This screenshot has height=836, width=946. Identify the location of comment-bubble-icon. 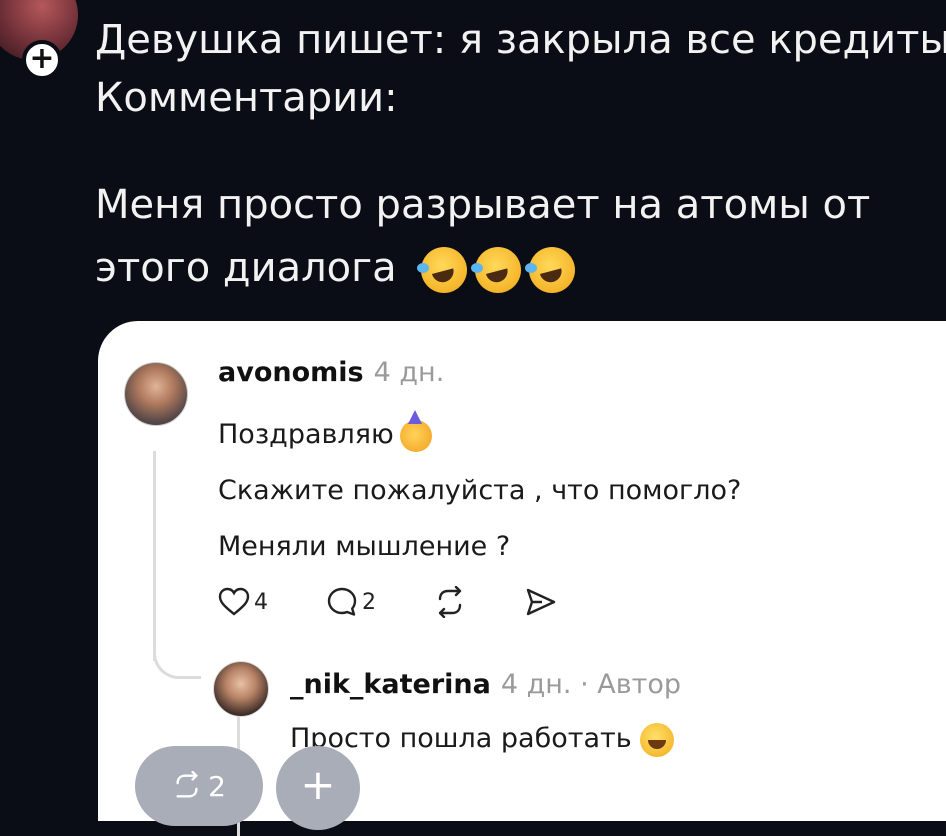
(342, 601).